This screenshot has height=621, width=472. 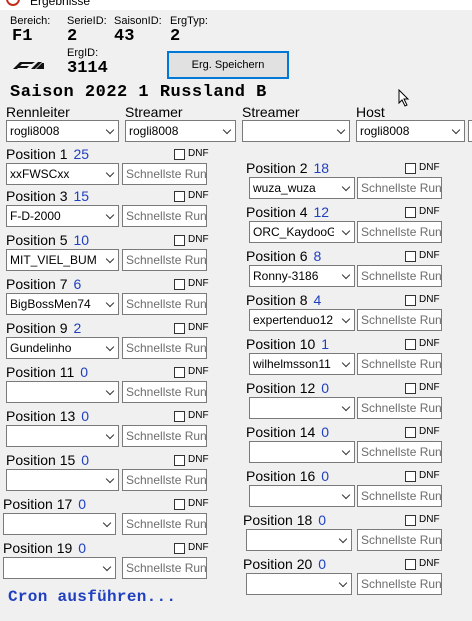 I want to click on position-label: Position 12 0, so click(x=287, y=388).